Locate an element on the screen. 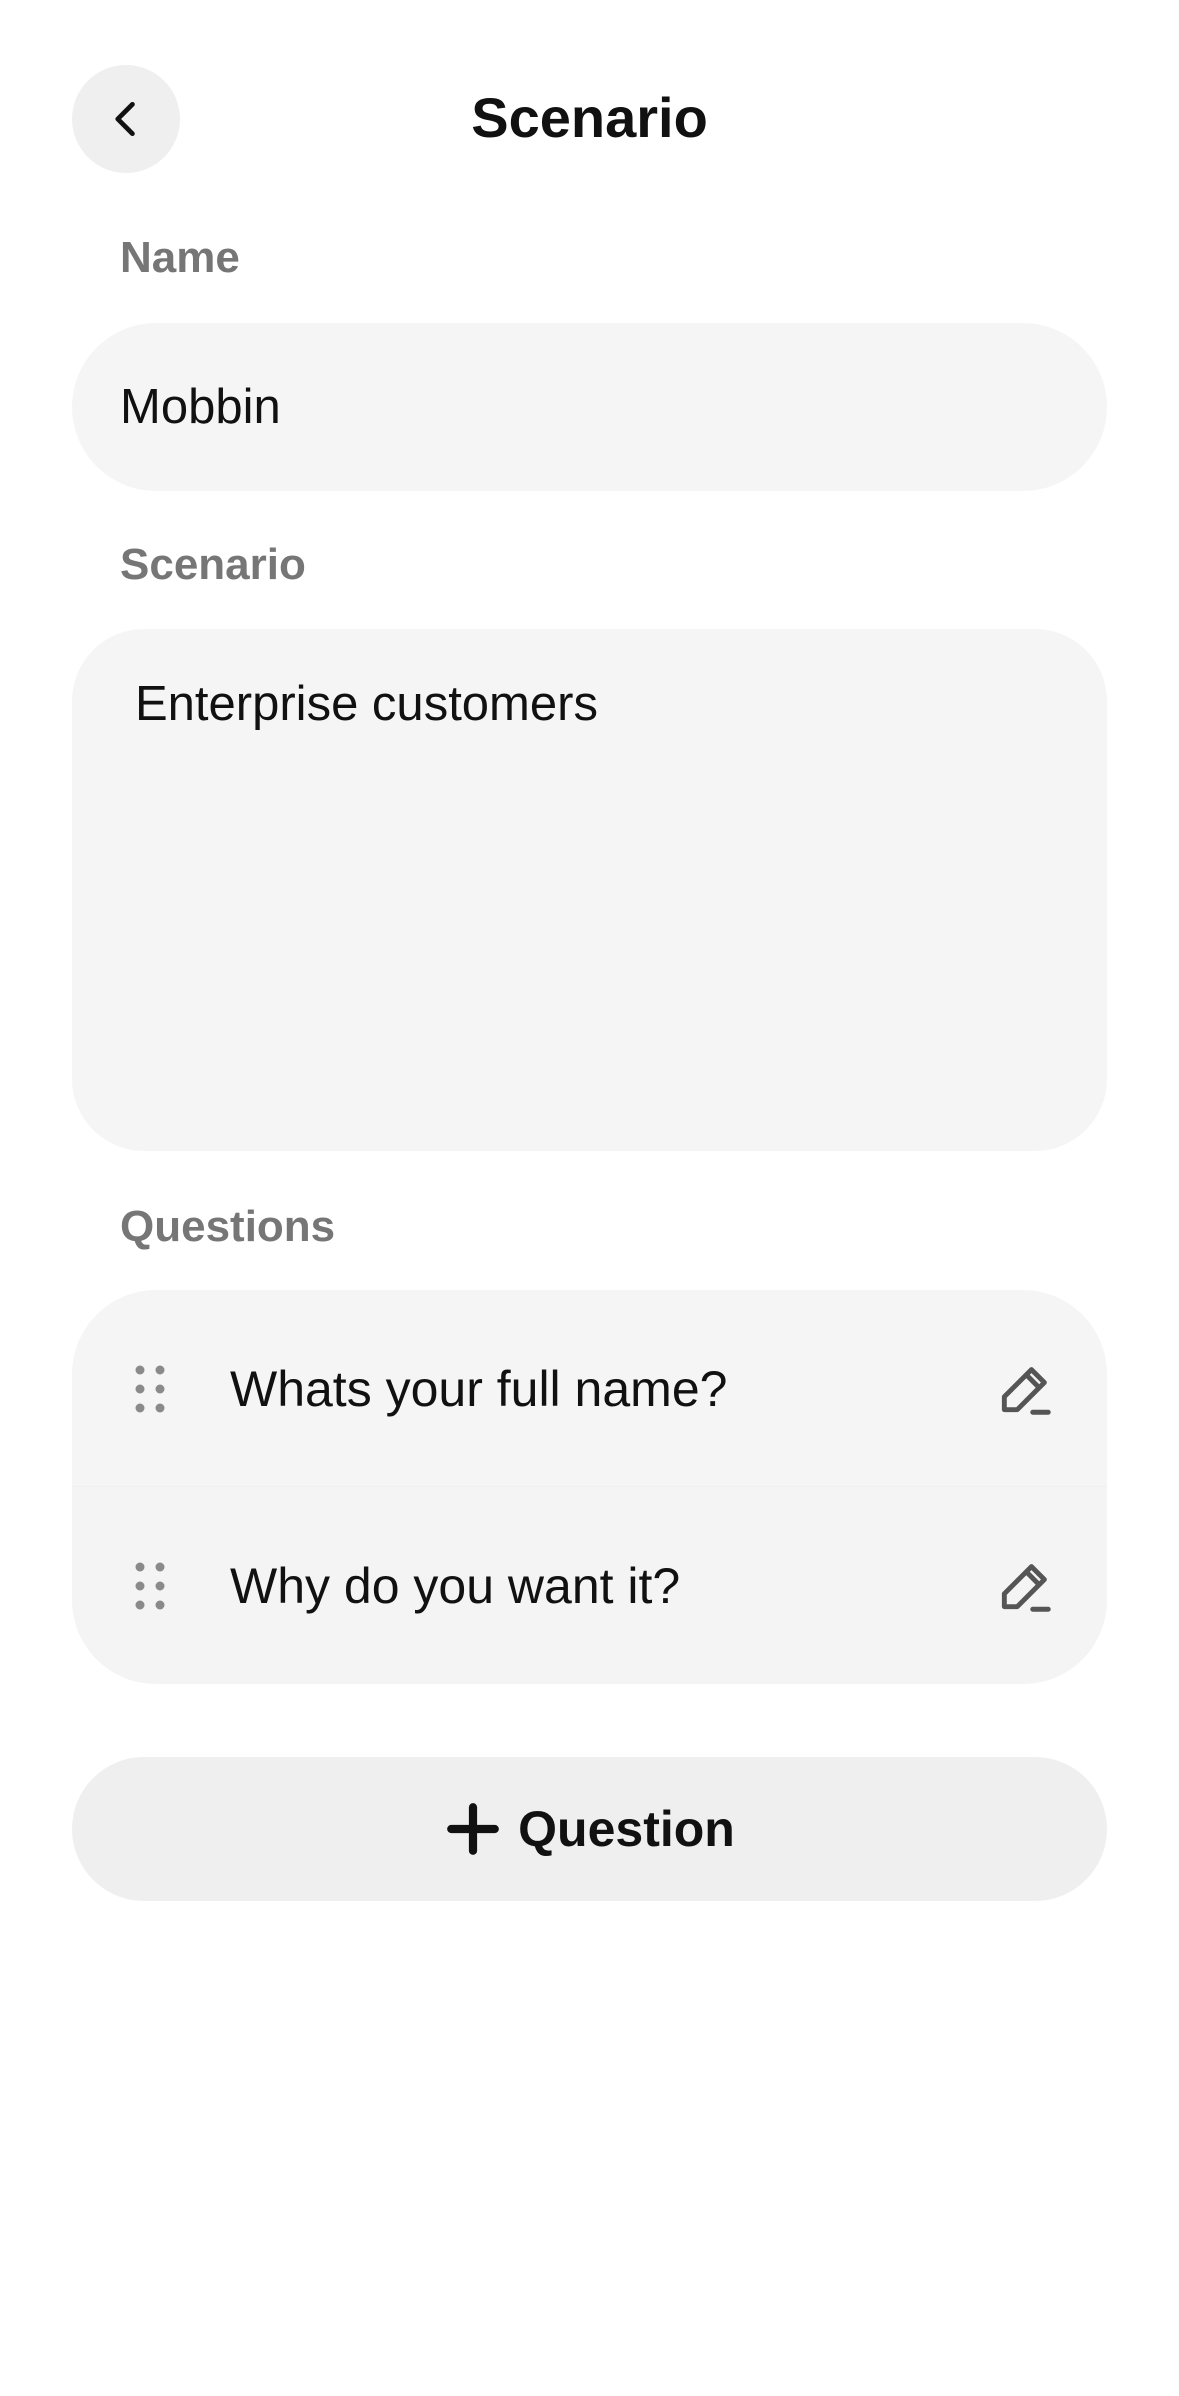 The width and height of the screenshot is (1179, 2396). add-question-label: Question is located at coordinates (626, 1829).